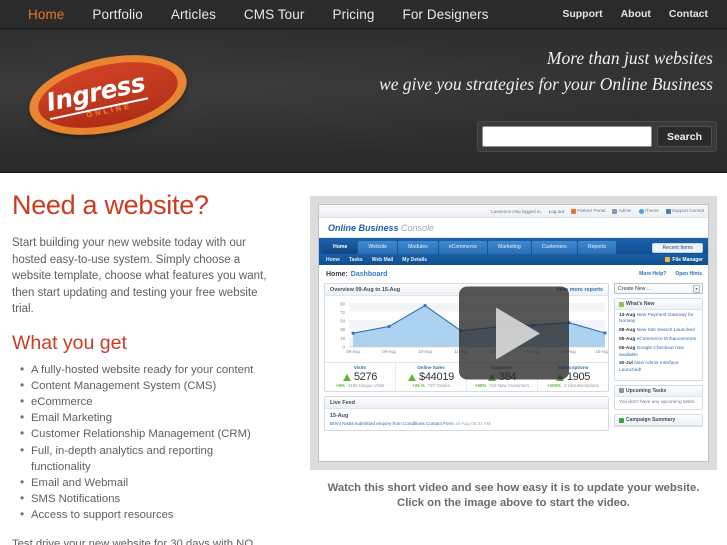 The image size is (727, 545). I want to click on console-tab-reports: Reports, so click(596, 247).